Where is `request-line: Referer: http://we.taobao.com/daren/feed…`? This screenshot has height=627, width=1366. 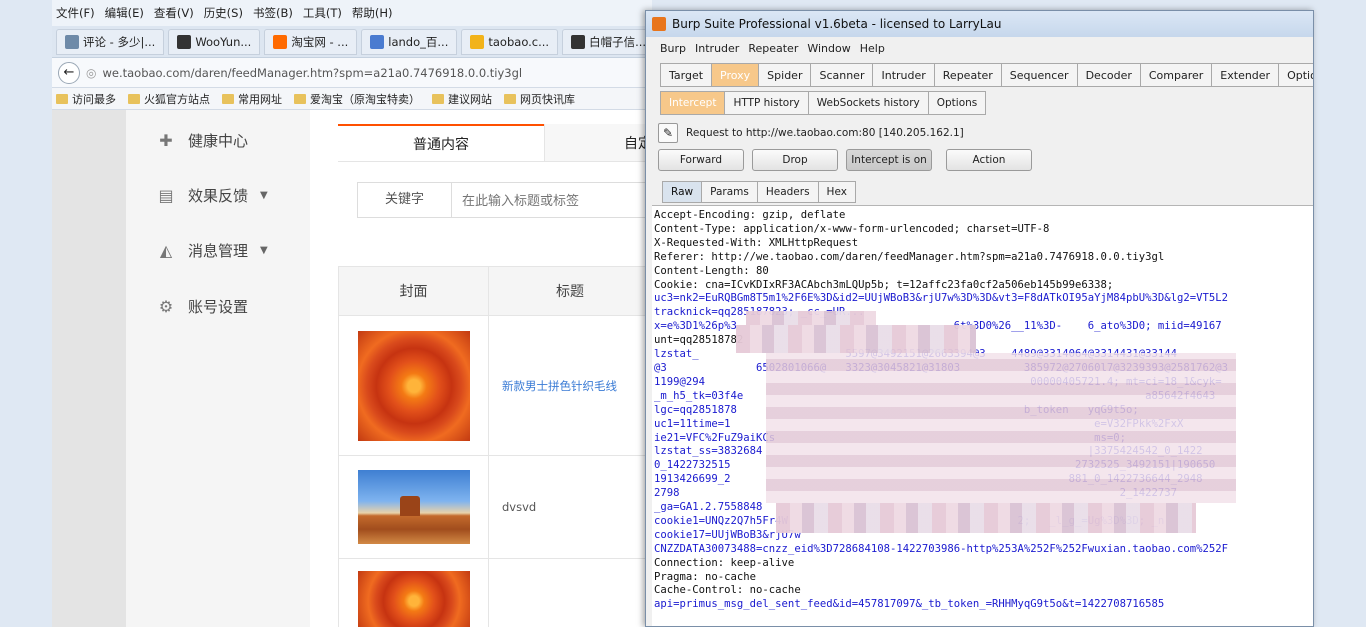 request-line: Referer: http://we.taobao.com/daren/feed… is located at coordinates (909, 256).